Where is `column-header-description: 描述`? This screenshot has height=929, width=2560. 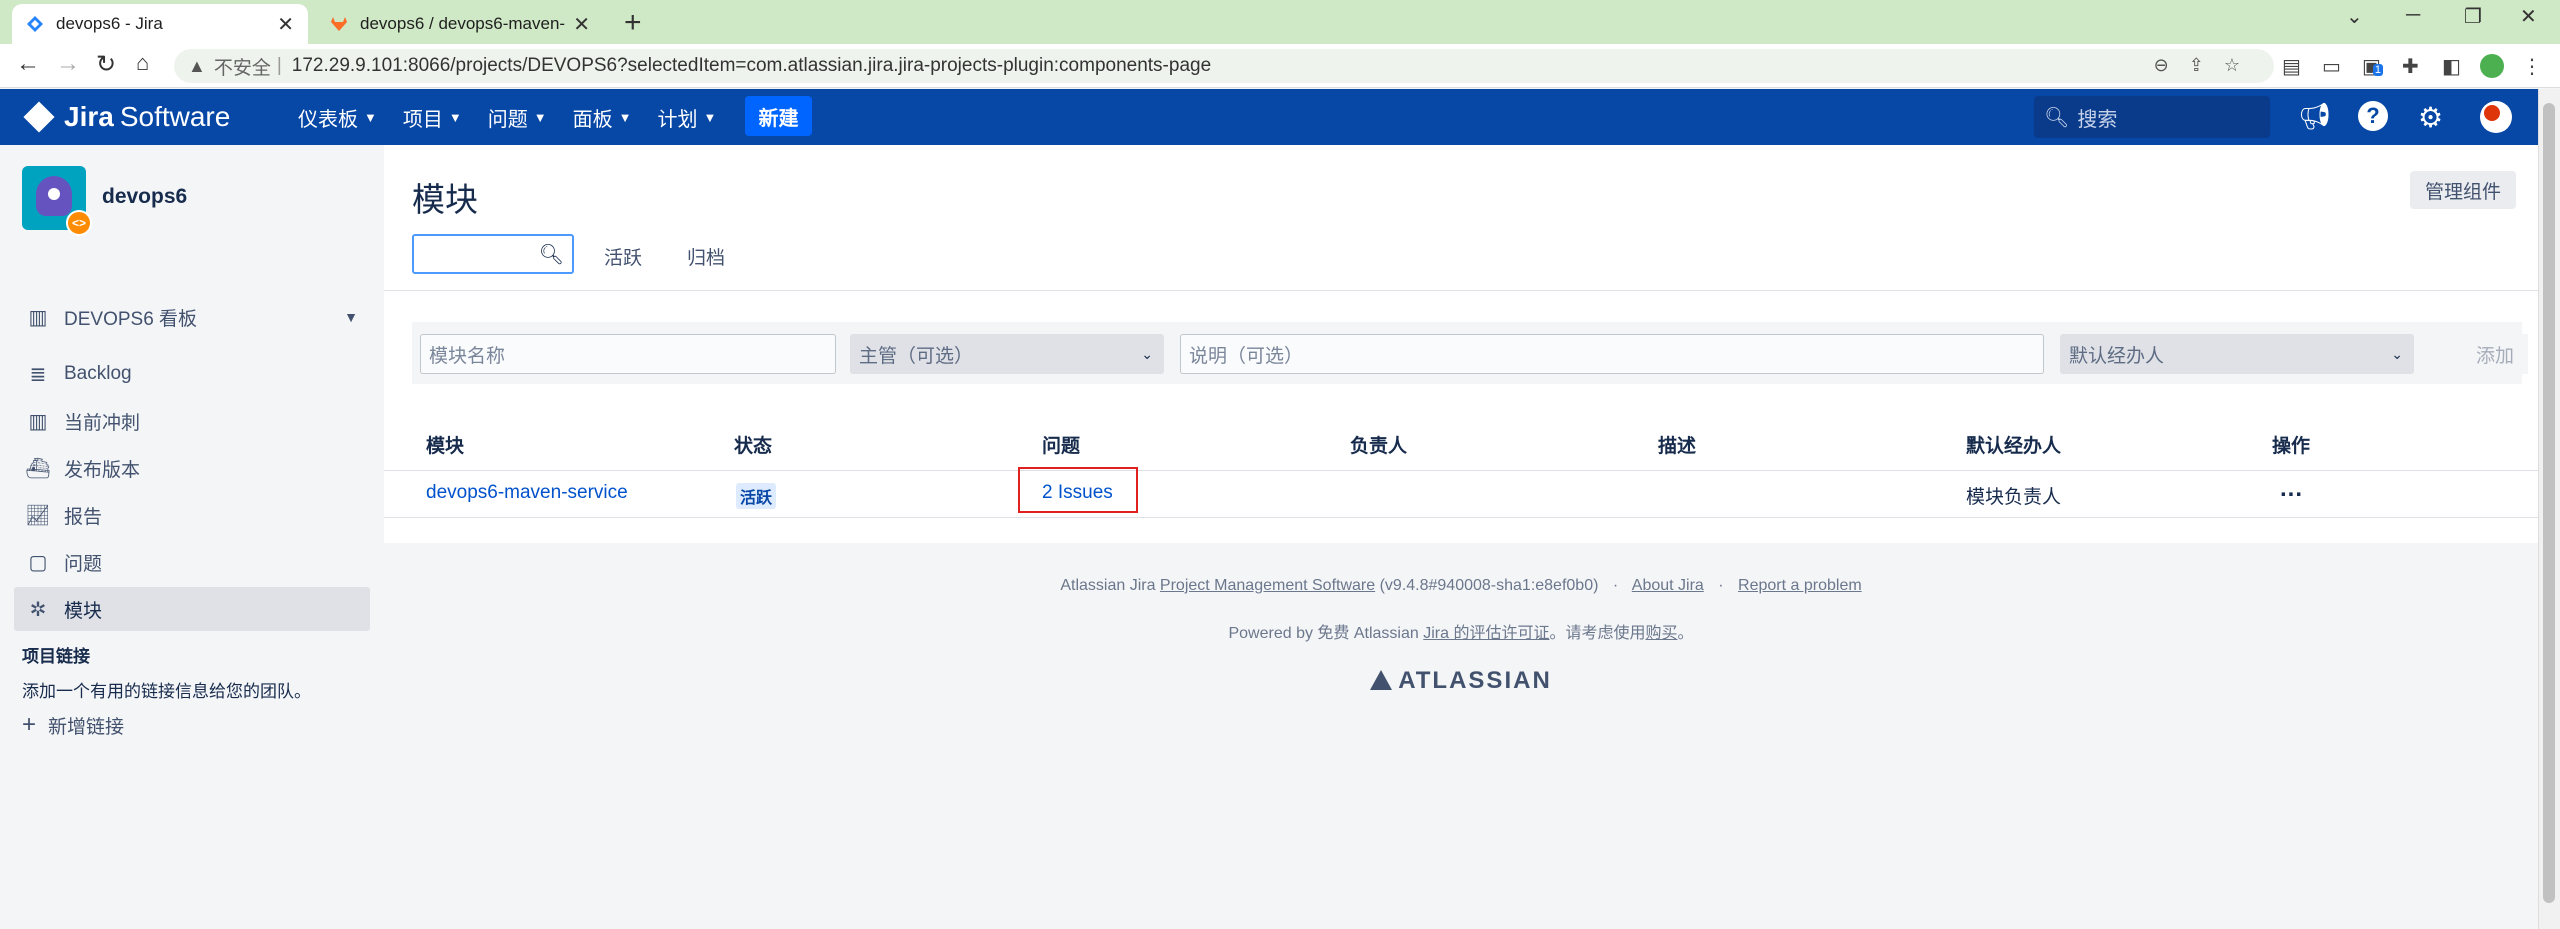
column-header-description: 描述 is located at coordinates (1677, 446).